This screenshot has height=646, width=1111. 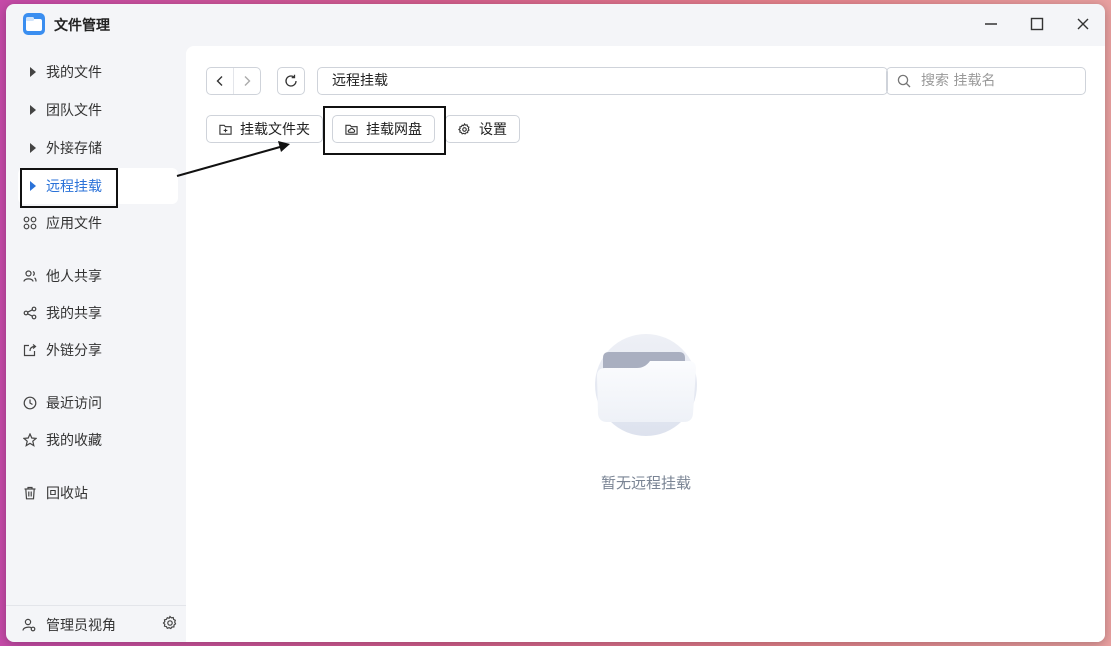 I want to click on sidebar-item-label: 应用文件, so click(x=74, y=224).